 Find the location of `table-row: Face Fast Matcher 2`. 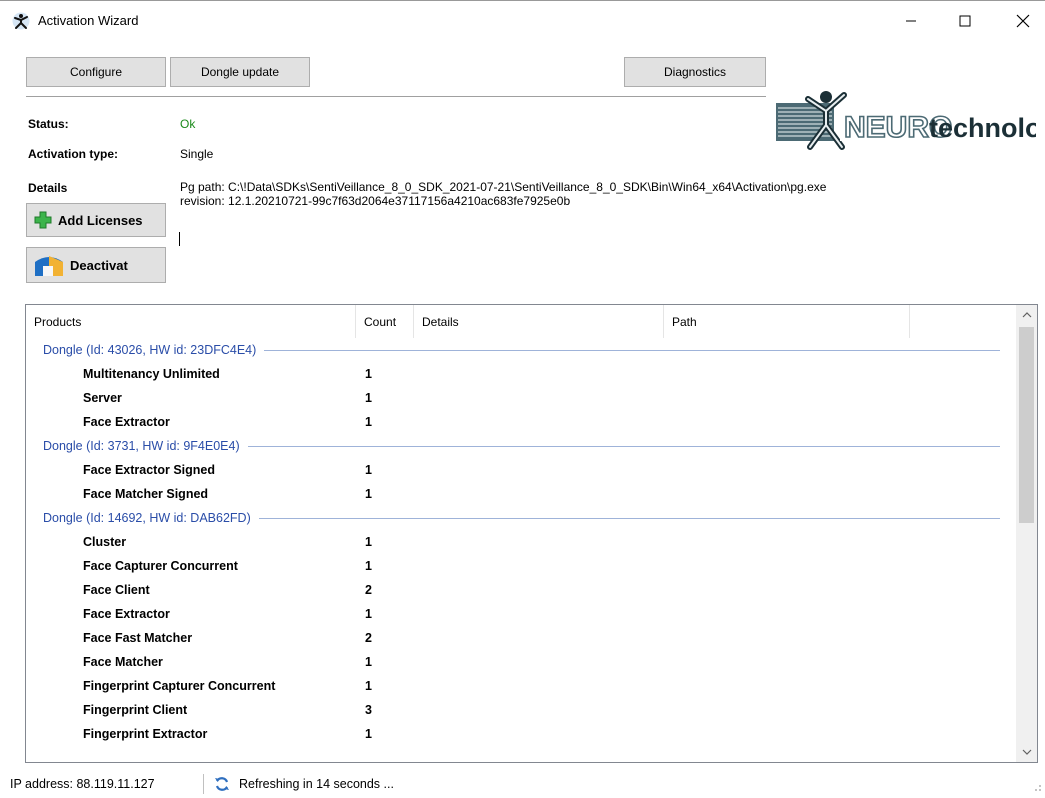

table-row: Face Fast Matcher 2 is located at coordinates (521, 638).